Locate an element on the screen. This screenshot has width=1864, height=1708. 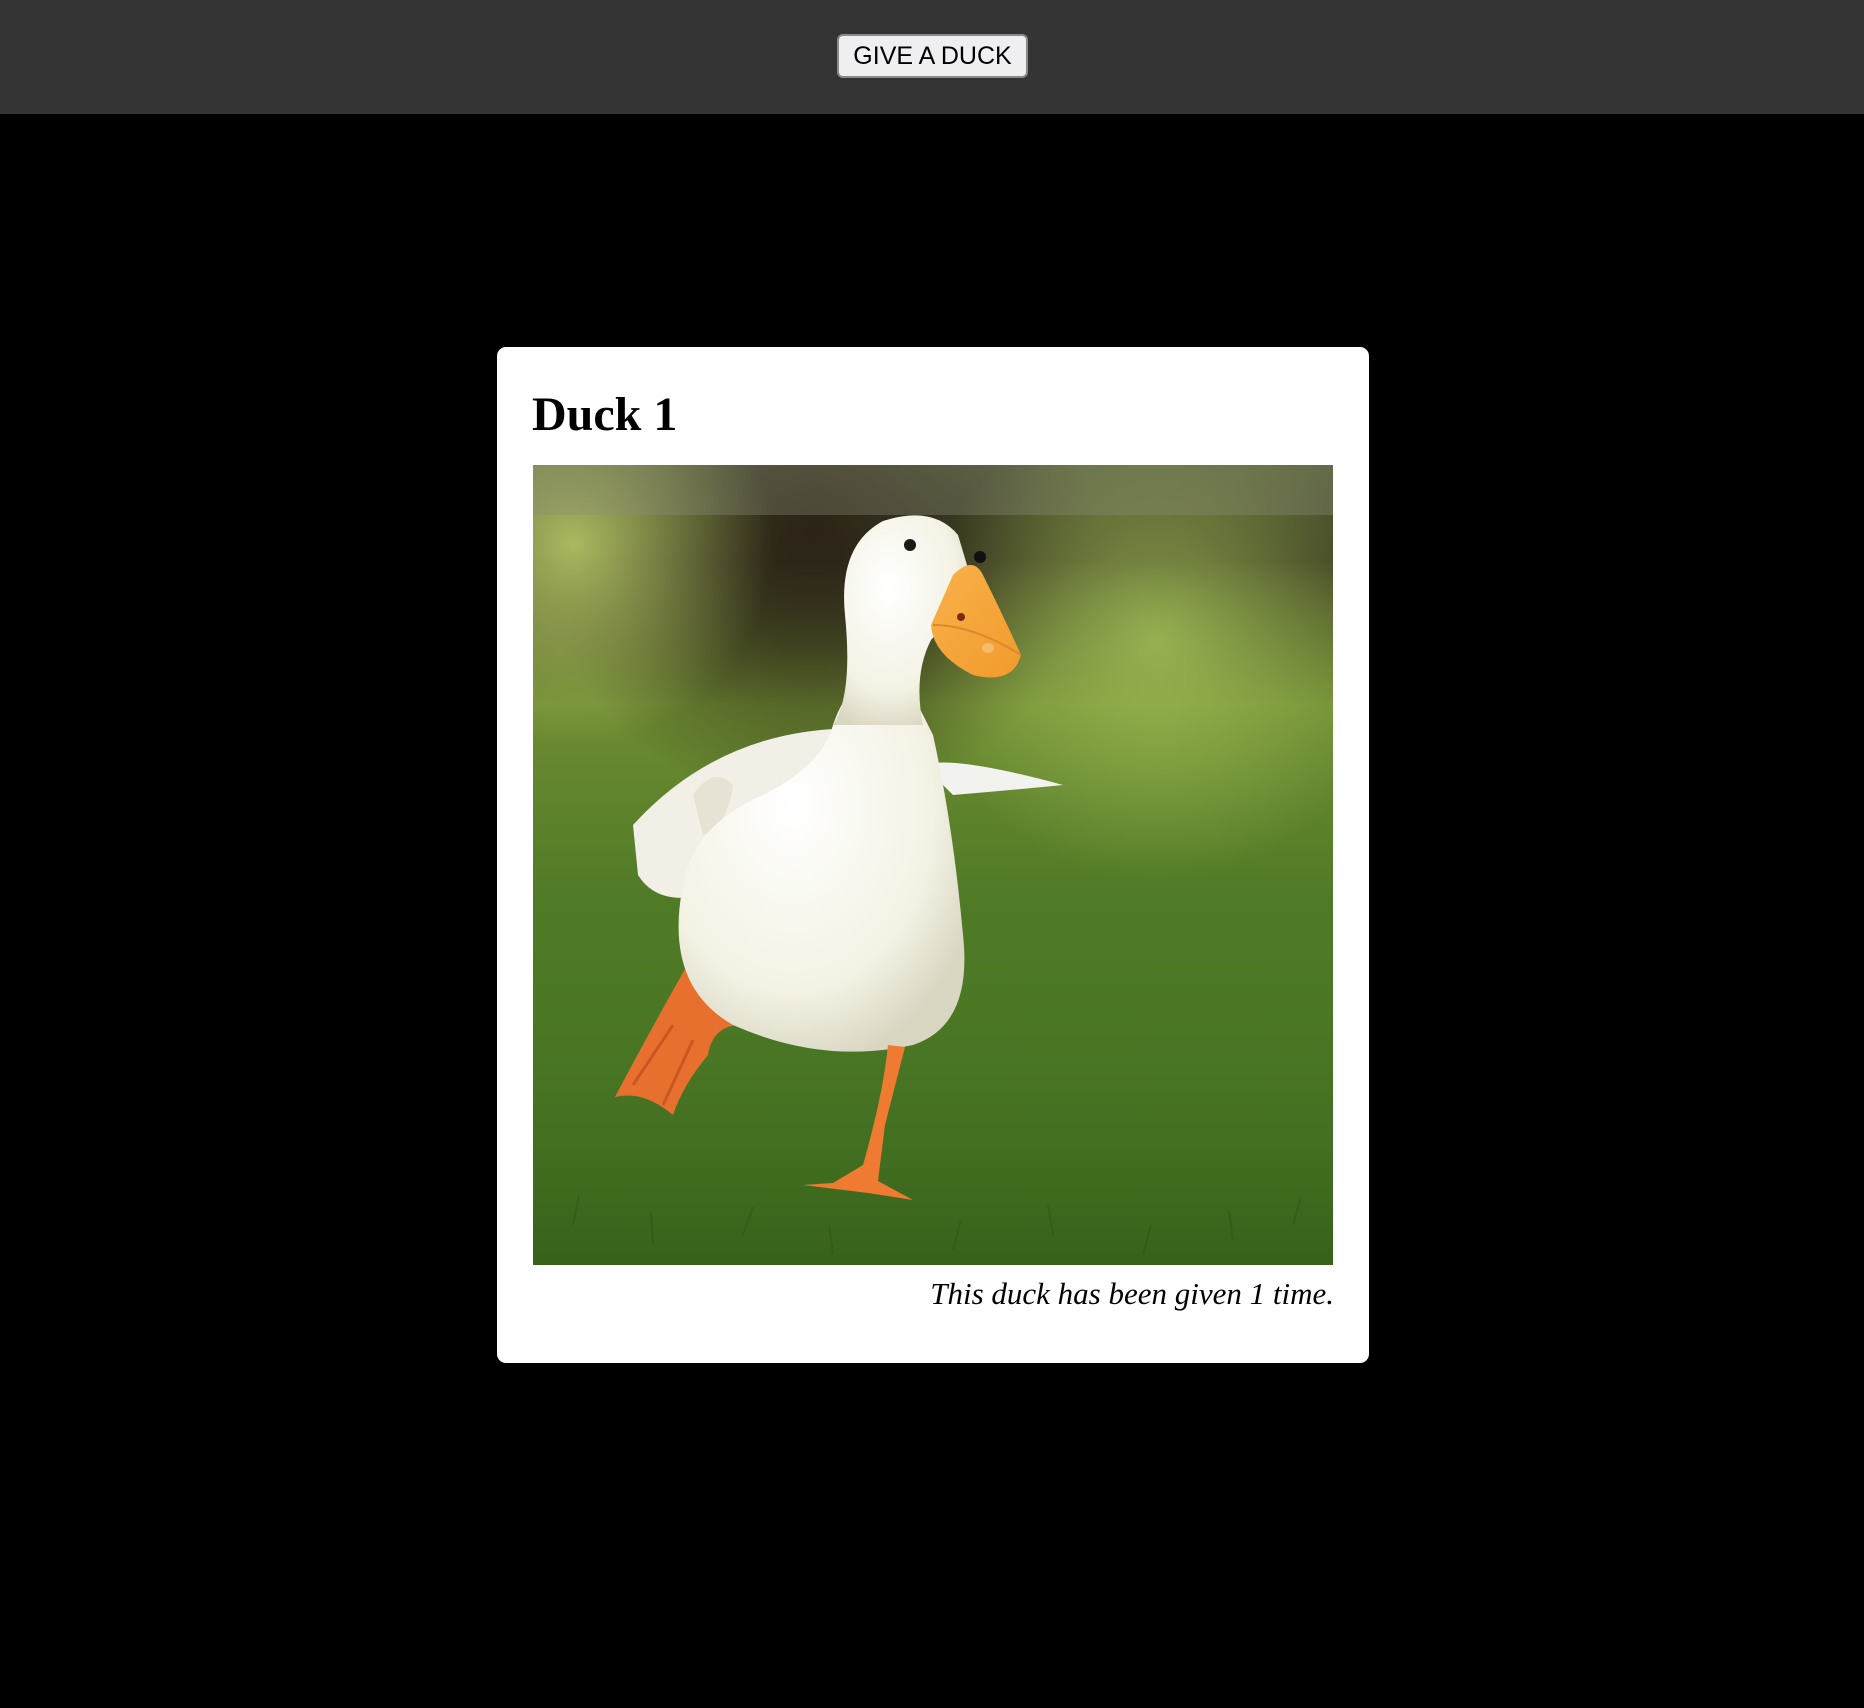
toolbar: GIVE A DUCK is located at coordinates (932, 57).